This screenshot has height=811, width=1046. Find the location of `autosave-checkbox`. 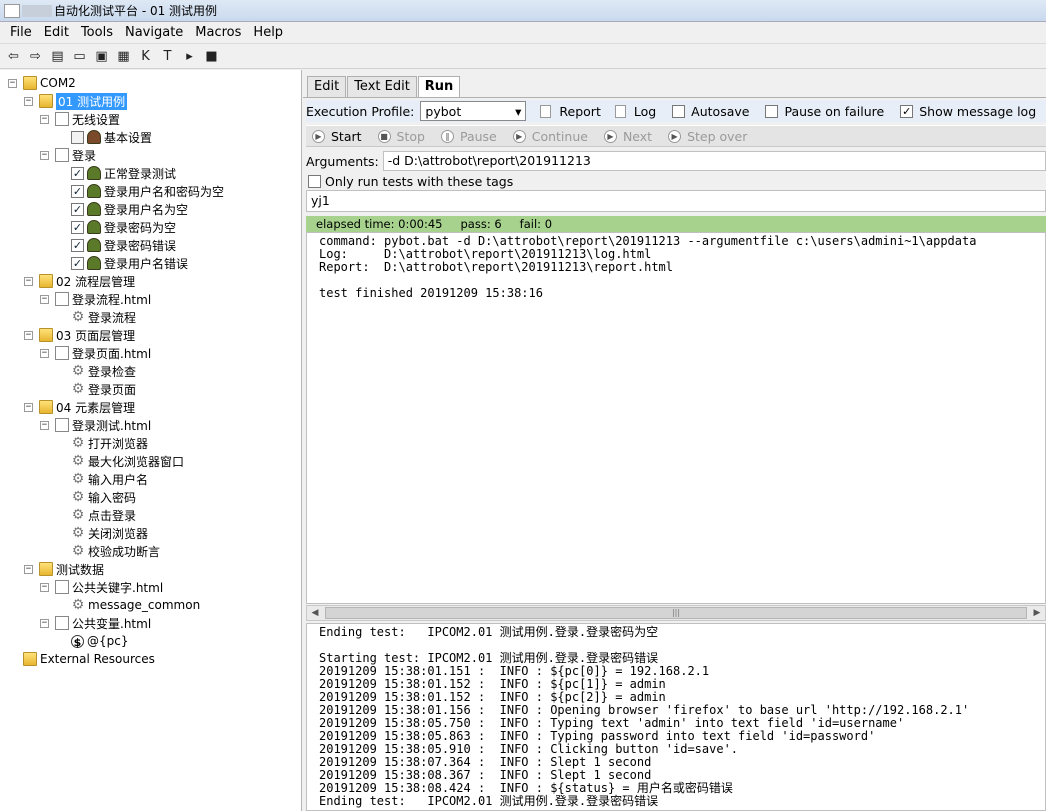

autosave-checkbox is located at coordinates (679, 111).